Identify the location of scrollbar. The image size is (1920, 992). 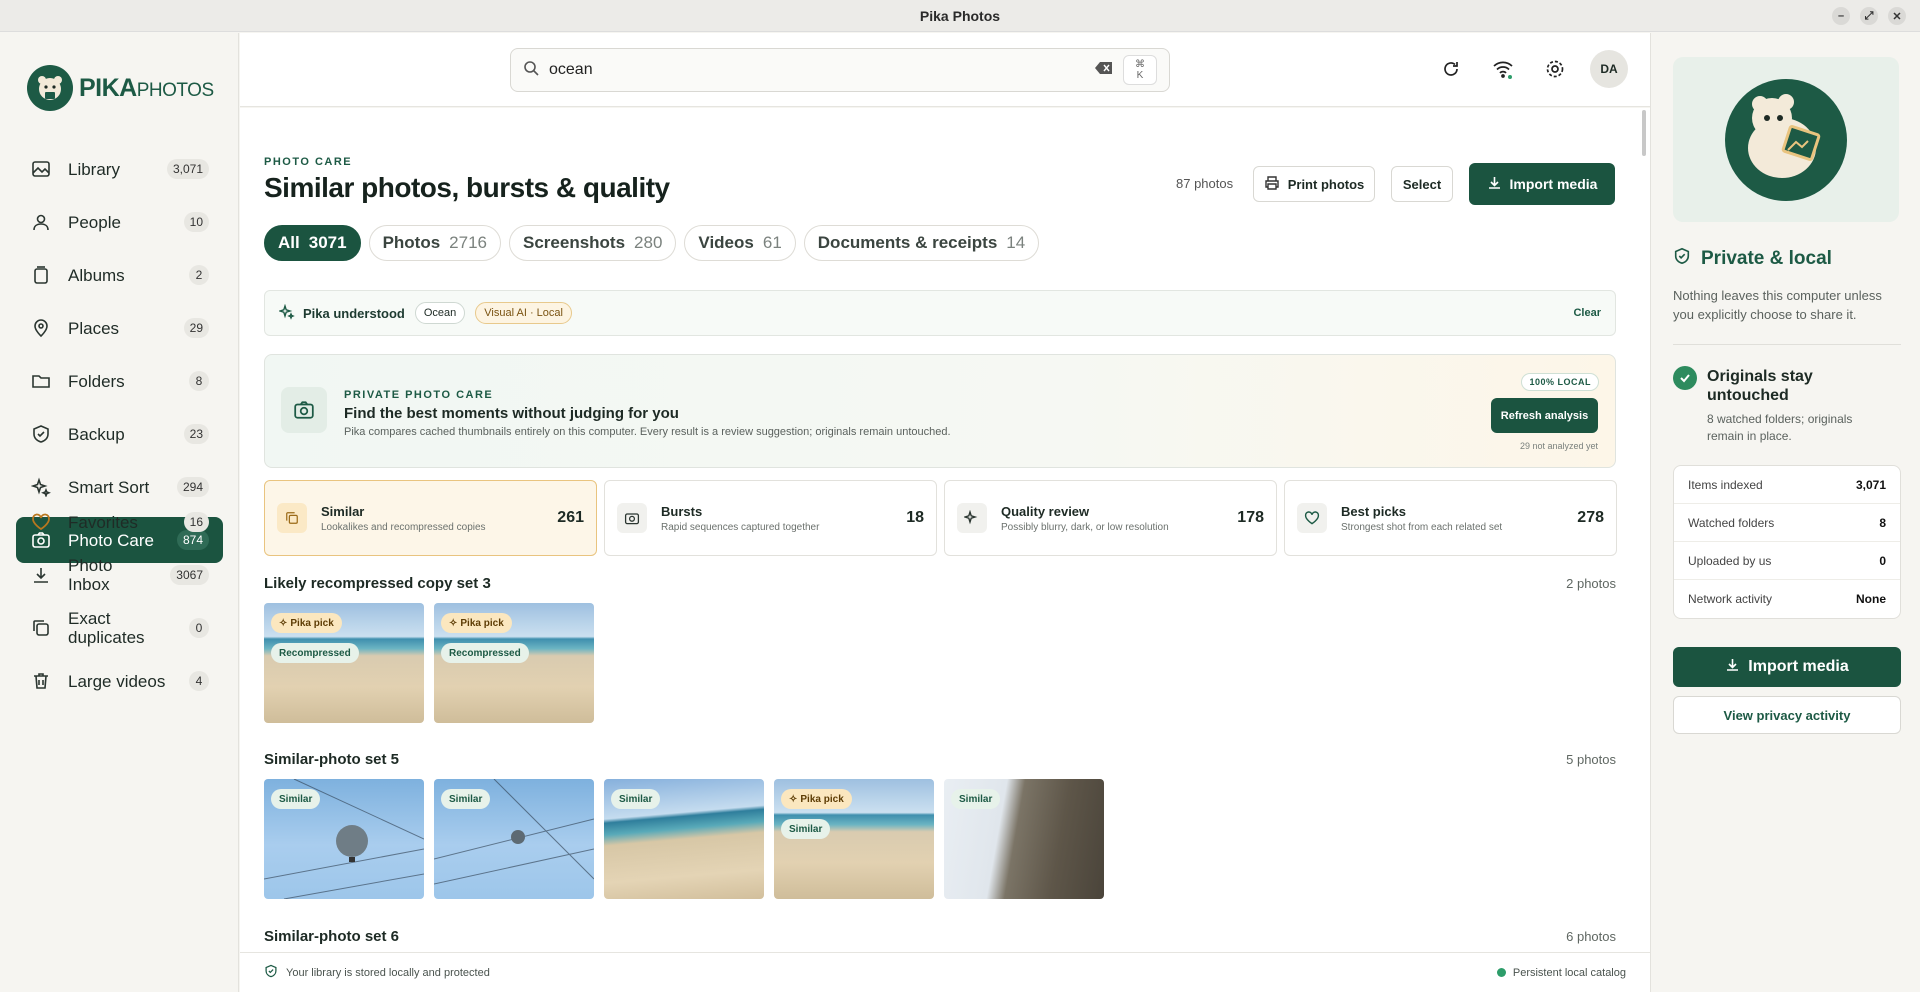
(1644, 133).